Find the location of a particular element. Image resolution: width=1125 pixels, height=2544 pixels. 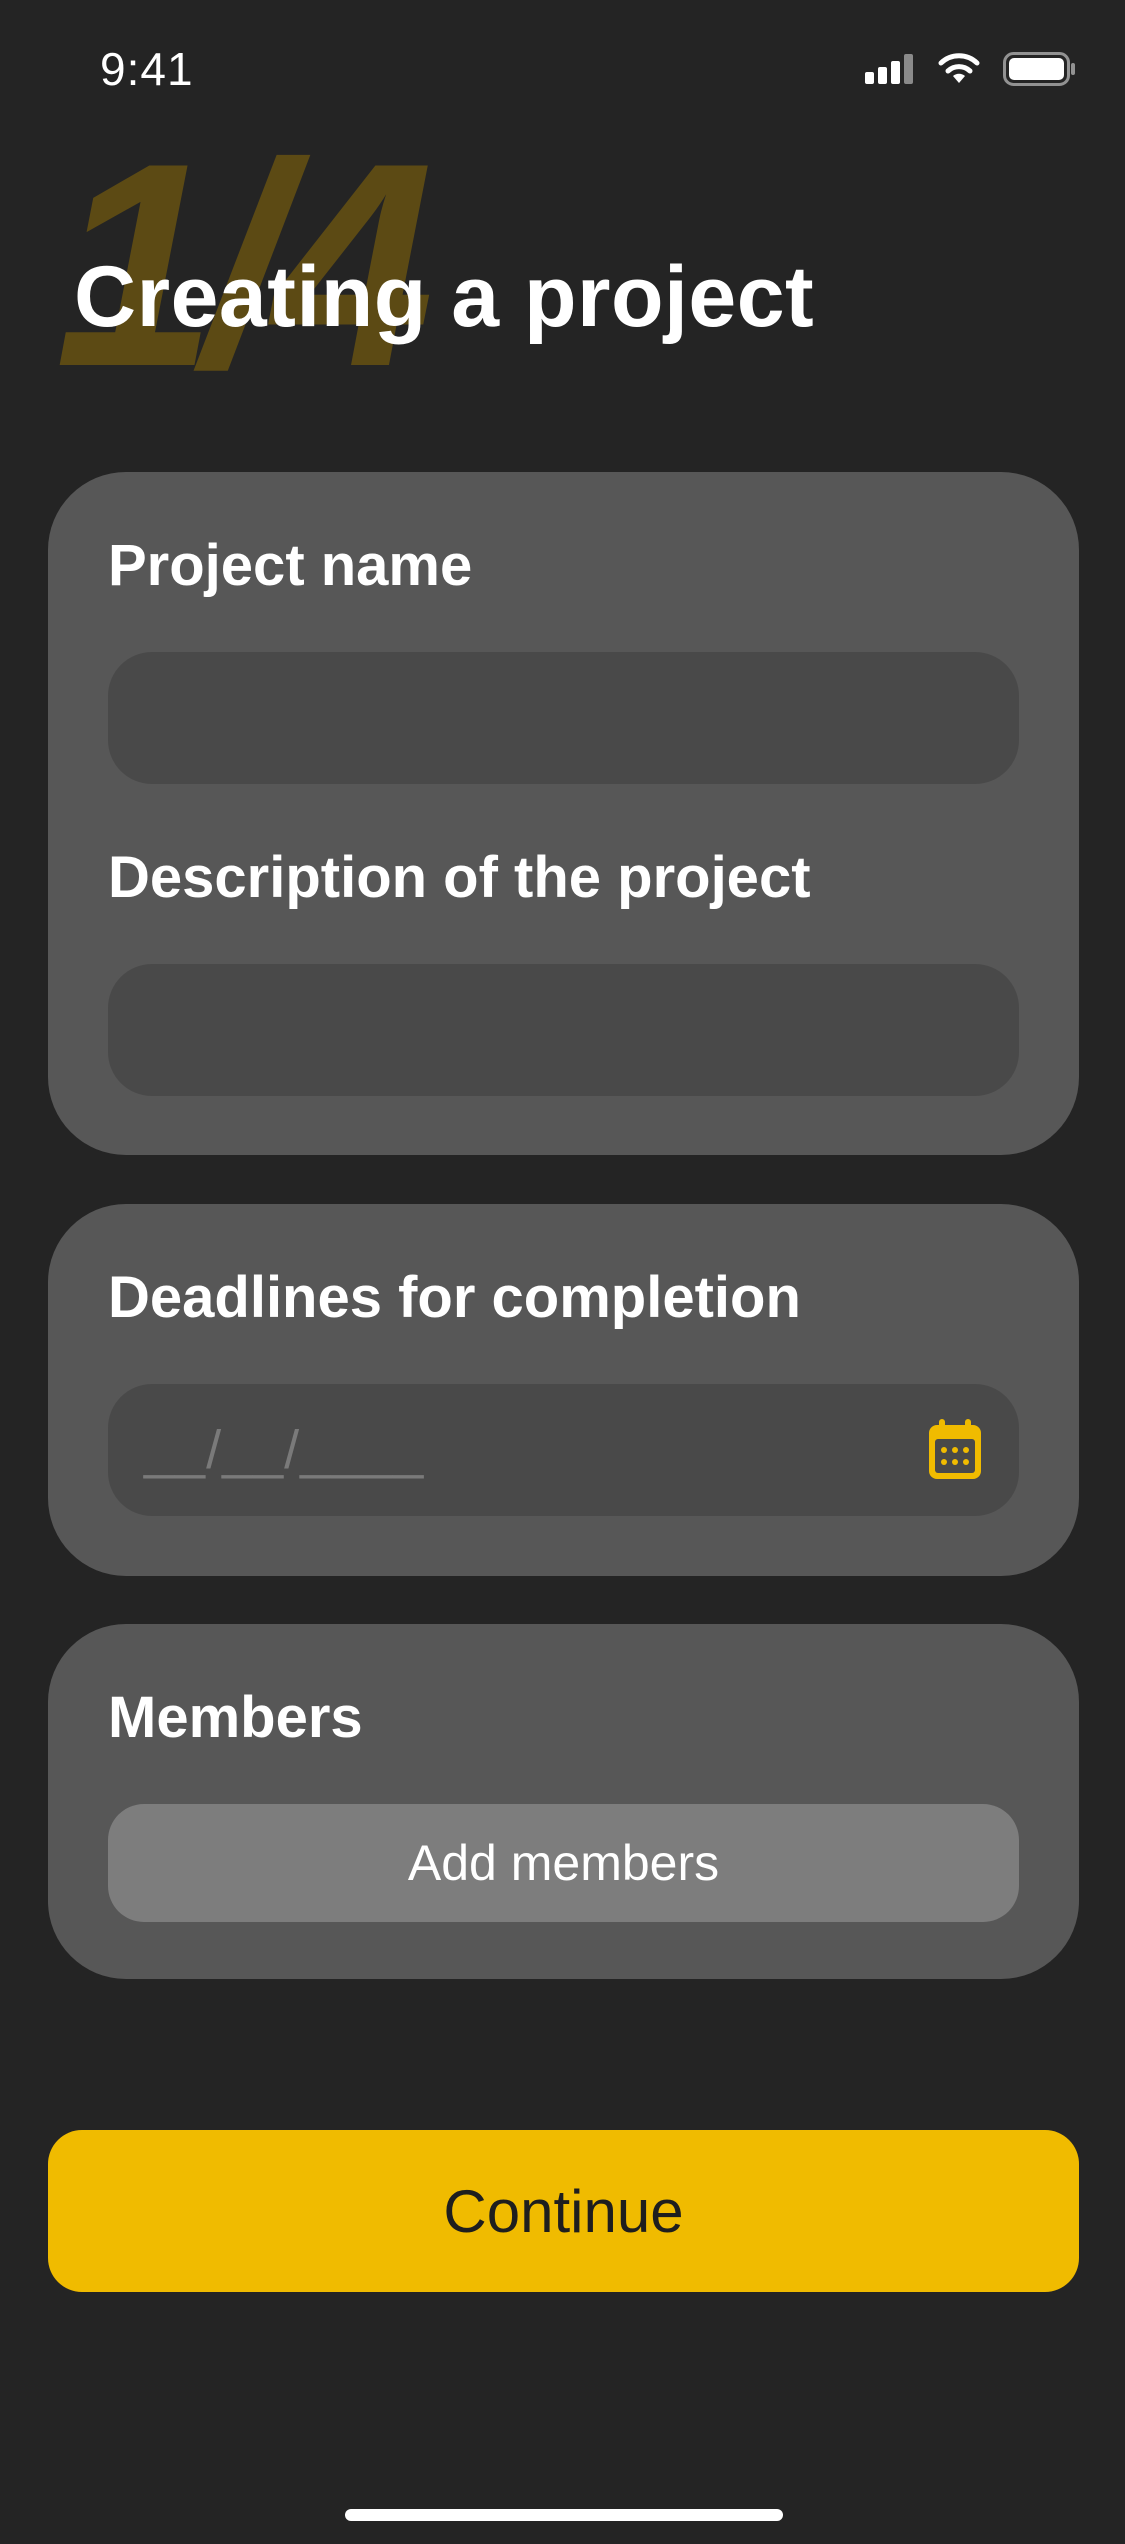

wifi-icon is located at coordinates (959, 68).